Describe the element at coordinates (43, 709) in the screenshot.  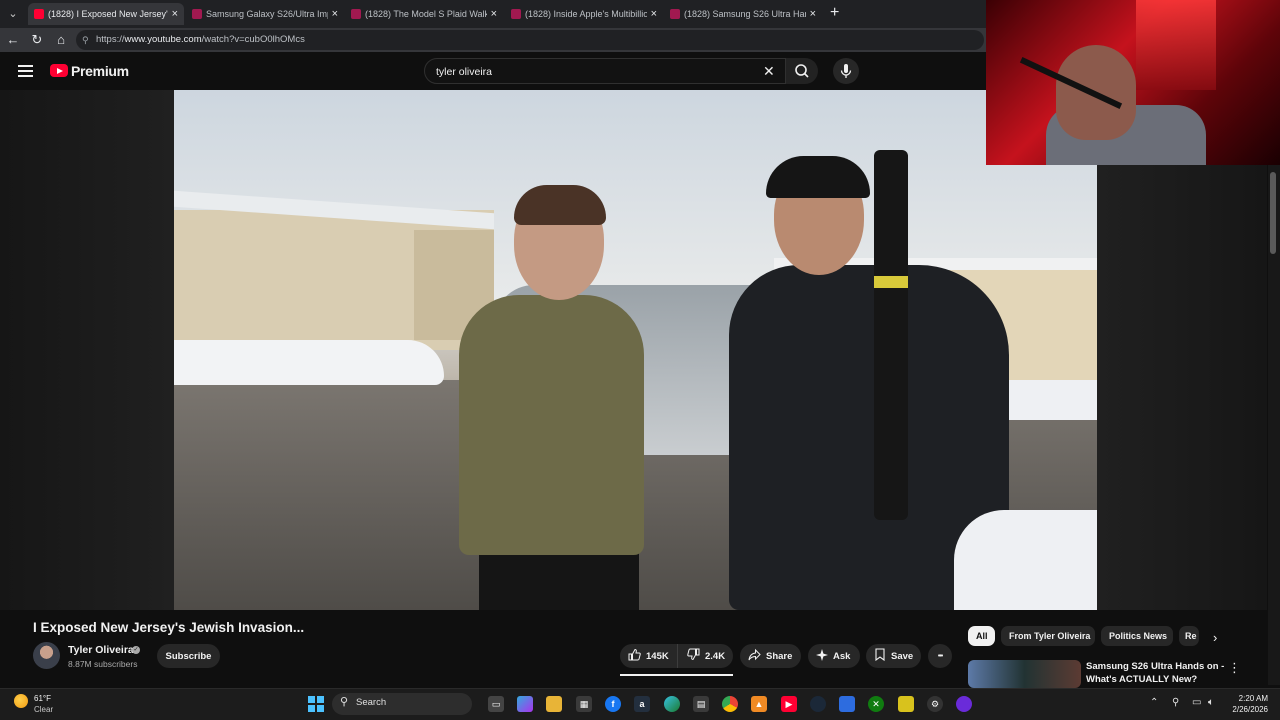
I see `weather-condition: Clear` at that location.